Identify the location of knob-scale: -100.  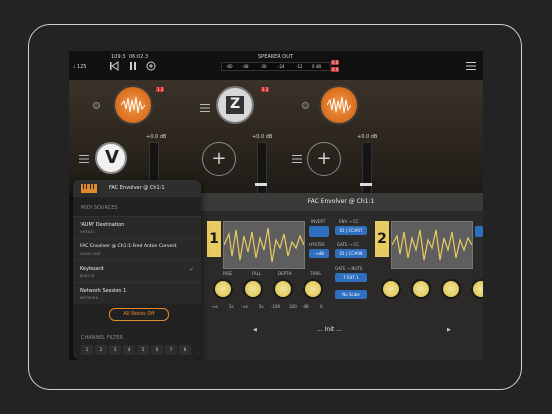
(276, 306).